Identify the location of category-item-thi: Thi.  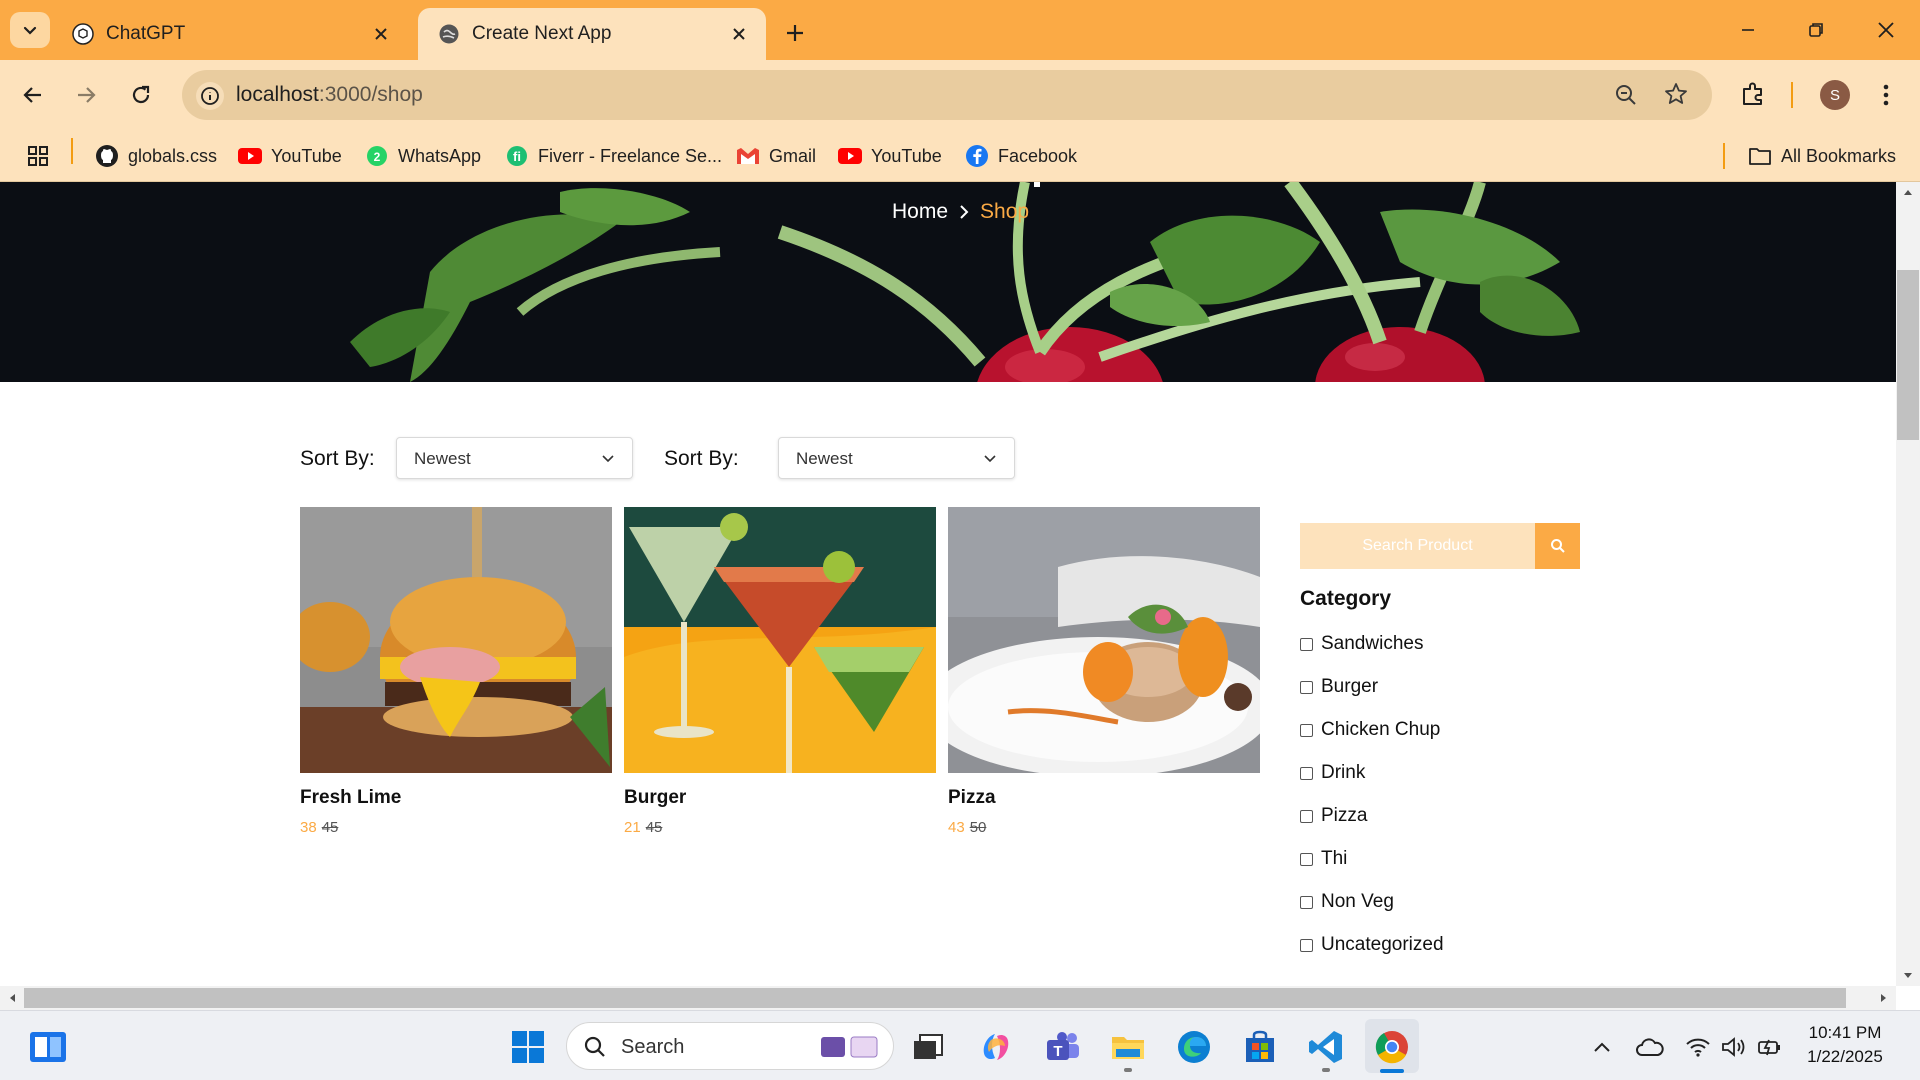
(1323, 859).